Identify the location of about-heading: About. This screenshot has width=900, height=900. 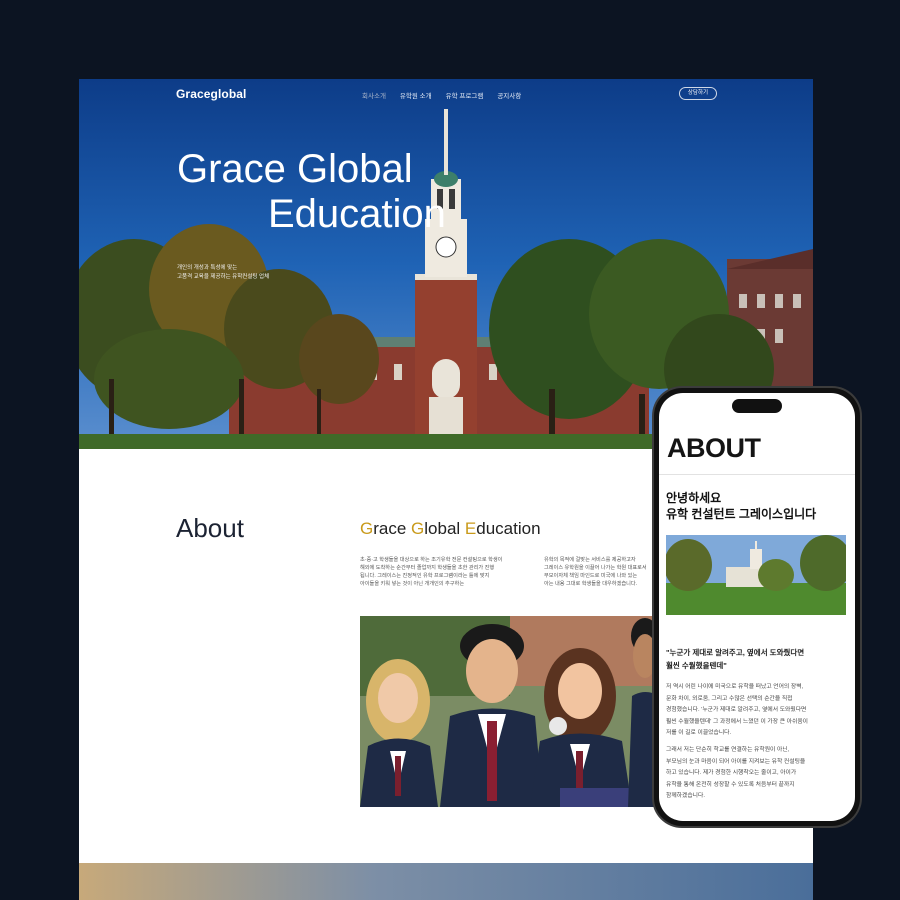
(210, 528).